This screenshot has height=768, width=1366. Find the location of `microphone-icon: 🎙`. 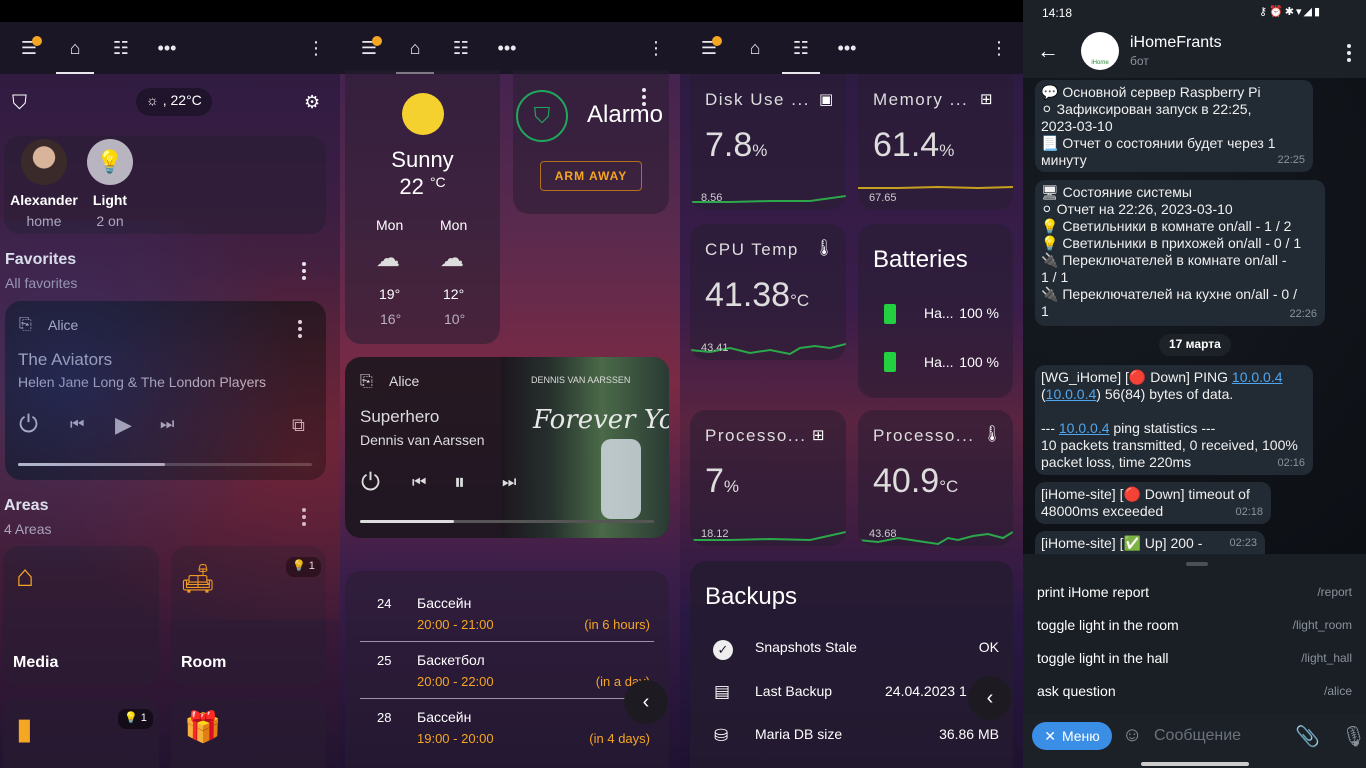

microphone-icon: 🎙 is located at coordinates (1353, 736).